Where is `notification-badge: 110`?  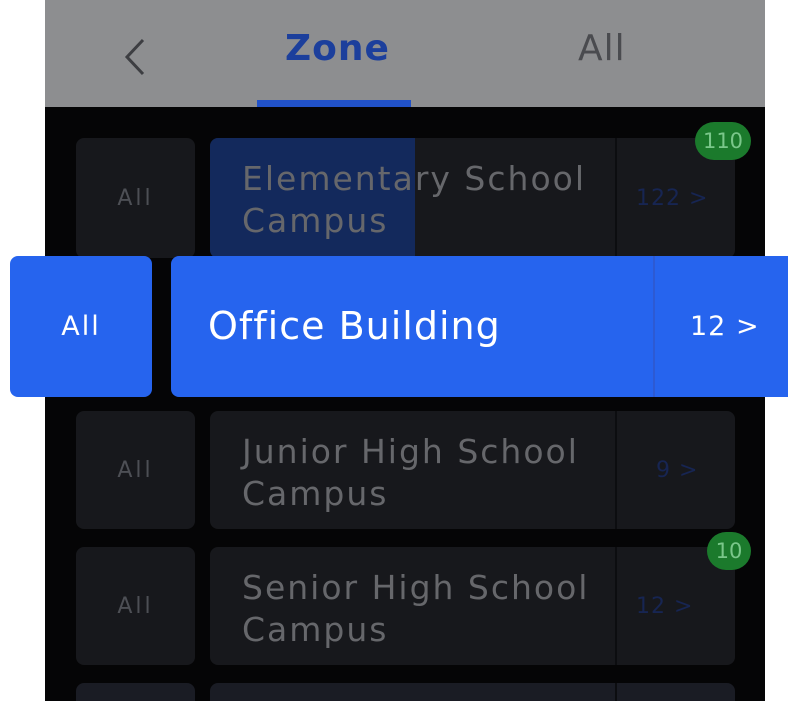 notification-badge: 110 is located at coordinates (723, 141).